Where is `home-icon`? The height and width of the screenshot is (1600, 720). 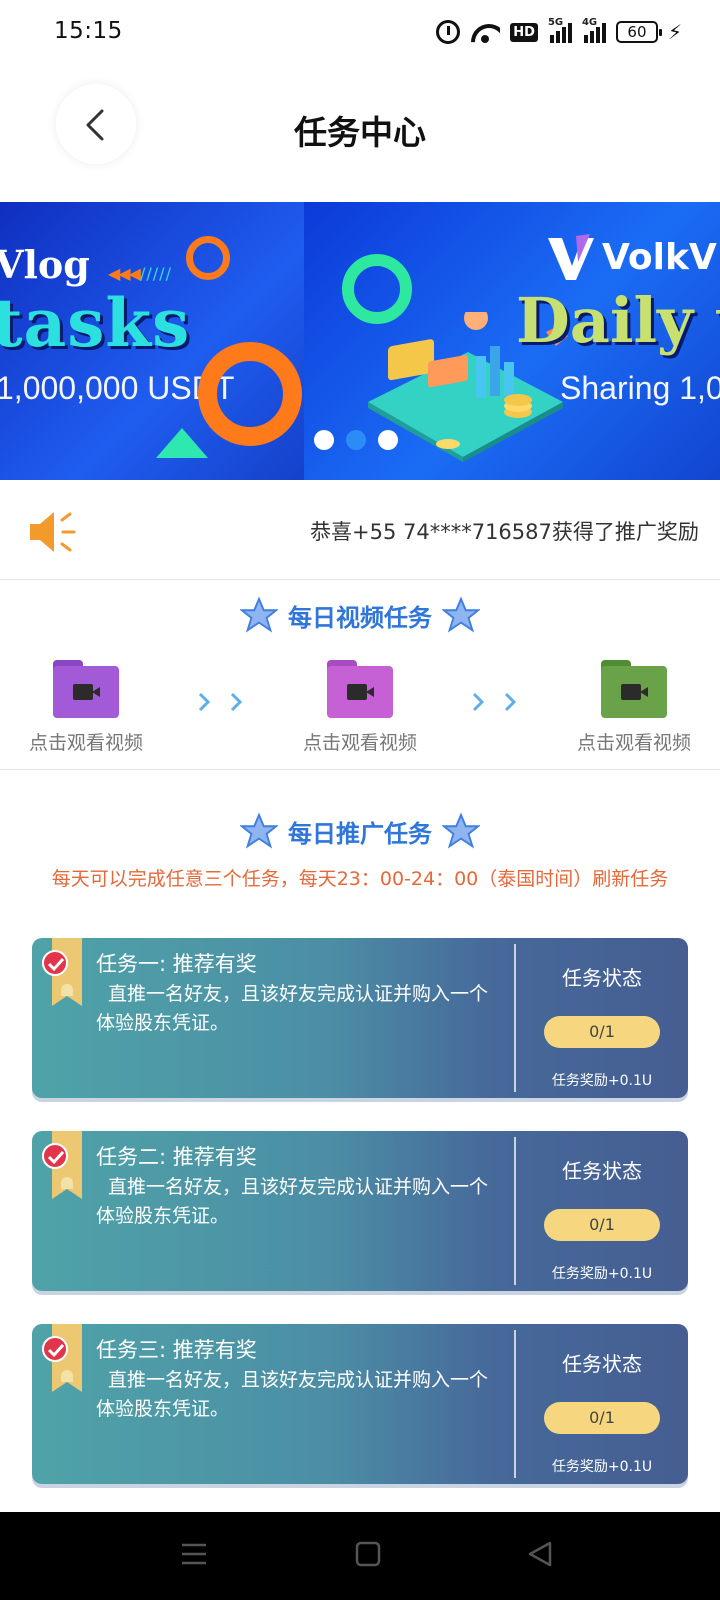
home-icon is located at coordinates (368, 1554).